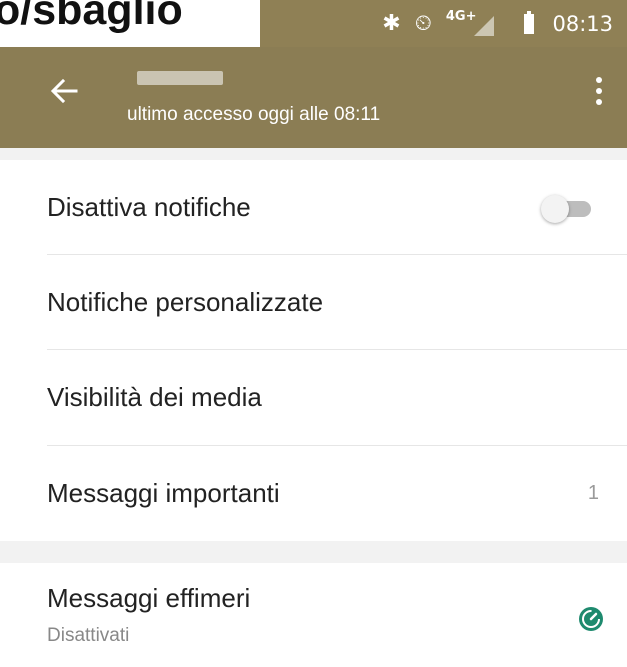  What do you see at coordinates (149, 207) in the screenshot?
I see `mute-notifications-label: Disattiva notifiche` at bounding box center [149, 207].